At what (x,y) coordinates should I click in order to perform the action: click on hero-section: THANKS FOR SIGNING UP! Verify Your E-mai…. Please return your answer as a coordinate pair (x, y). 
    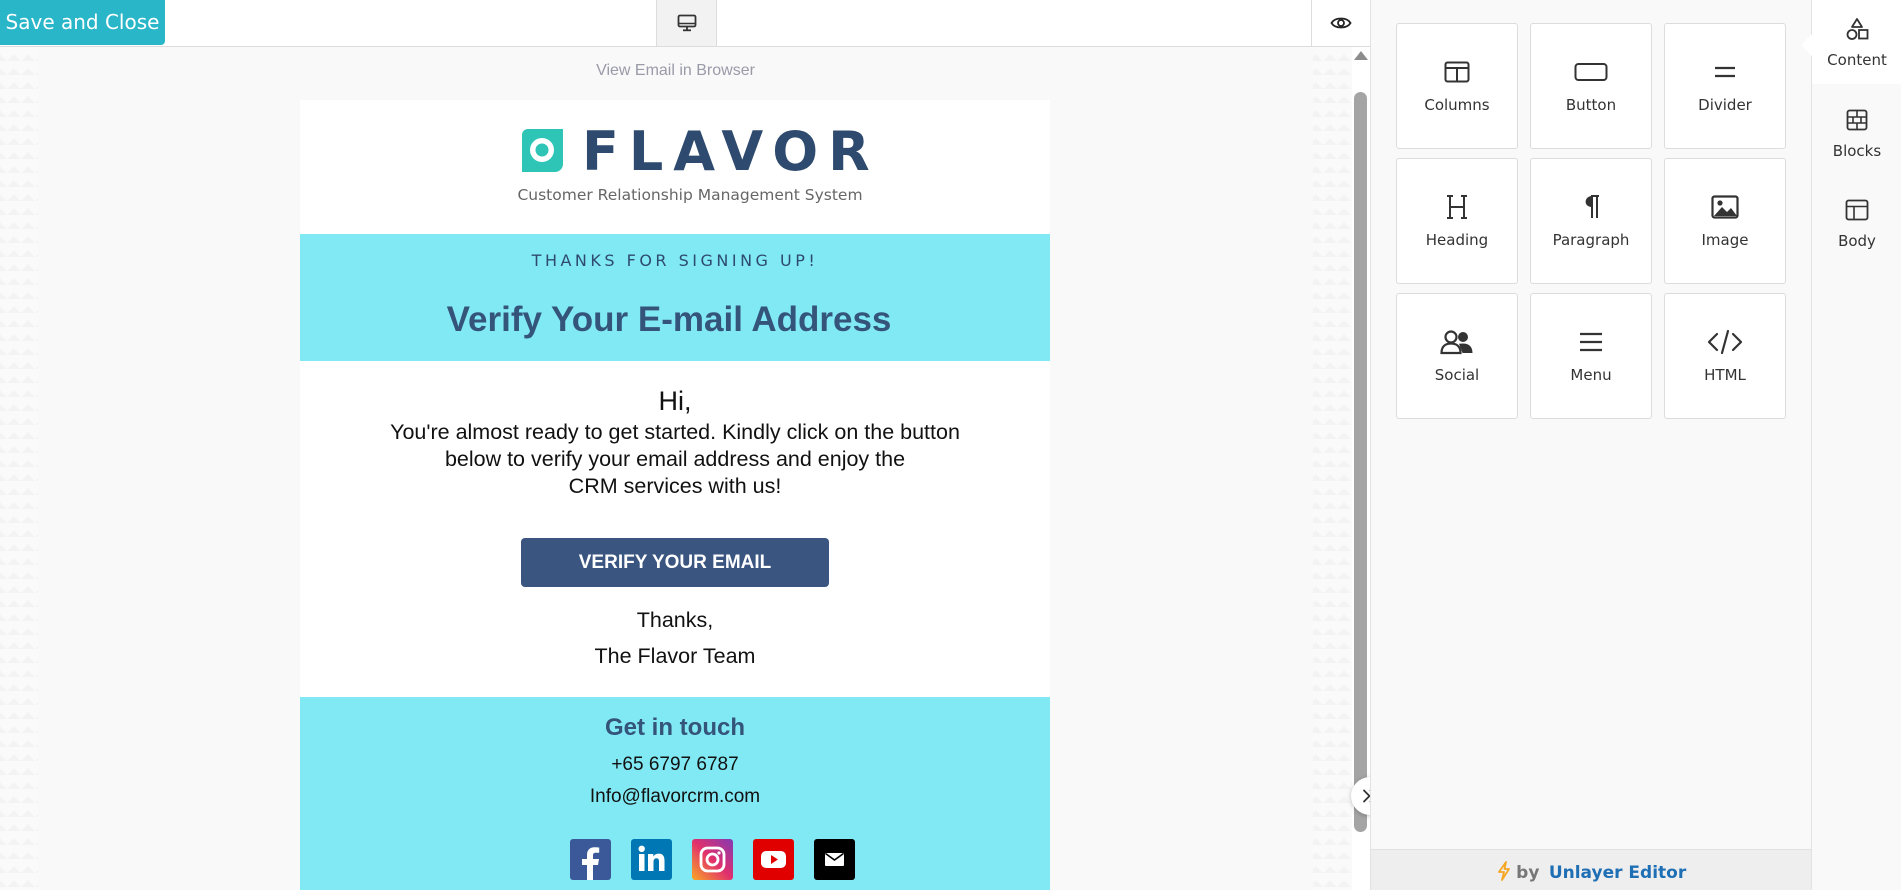
    Looking at the image, I should click on (675, 297).